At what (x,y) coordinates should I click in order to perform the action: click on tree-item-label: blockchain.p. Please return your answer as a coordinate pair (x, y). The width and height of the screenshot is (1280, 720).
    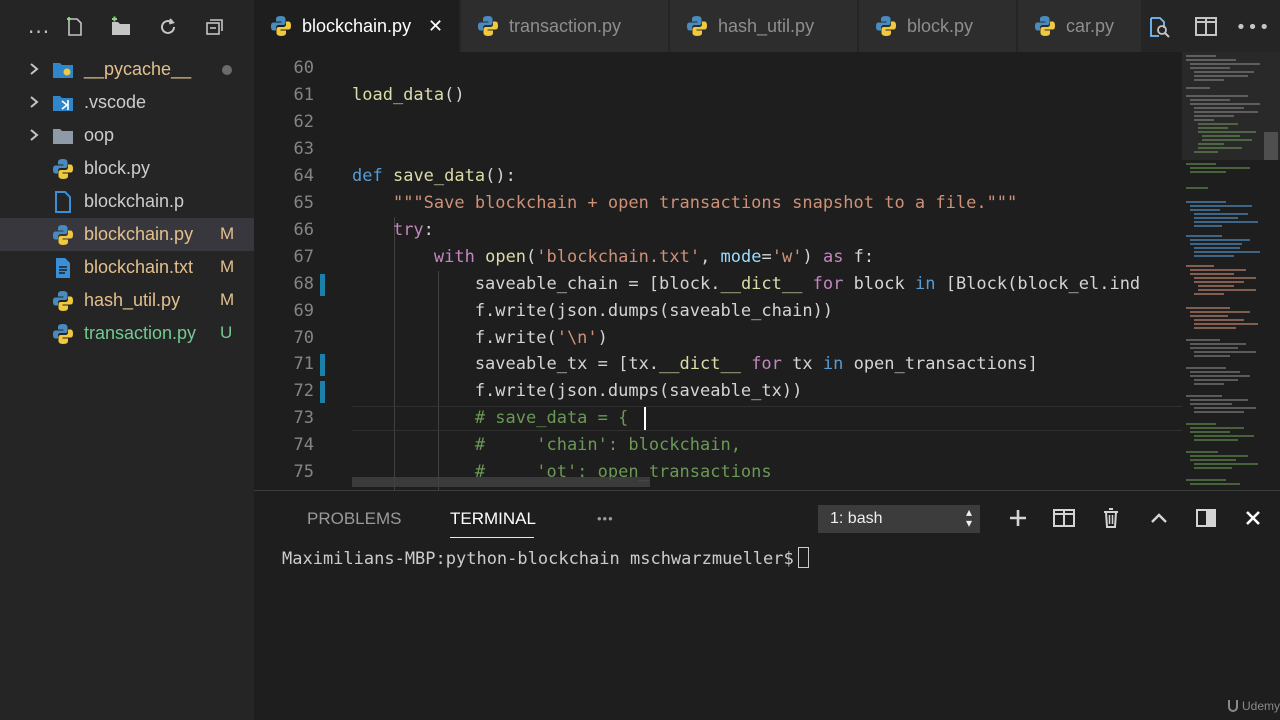
    Looking at the image, I should click on (134, 201).